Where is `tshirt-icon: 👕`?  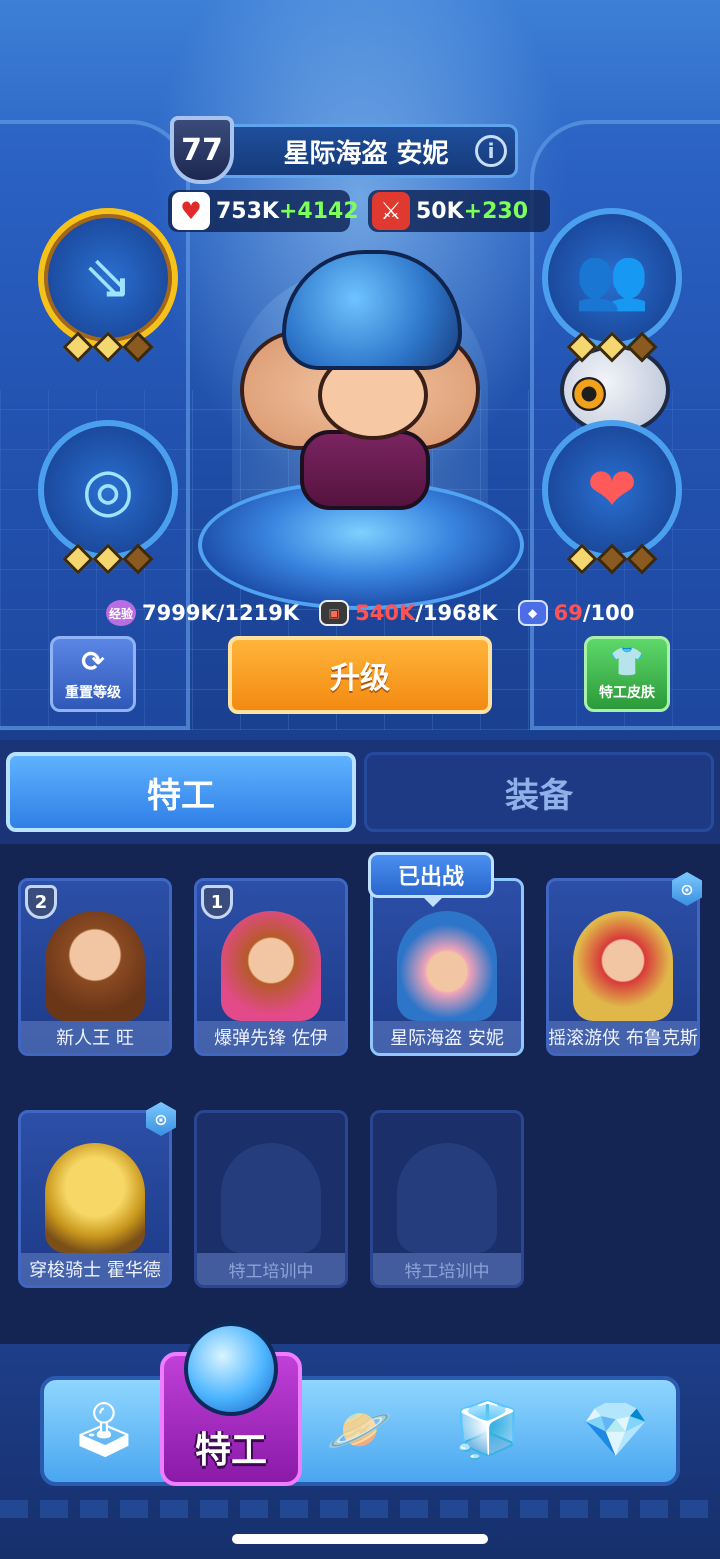 tshirt-icon: 👕 is located at coordinates (627, 661).